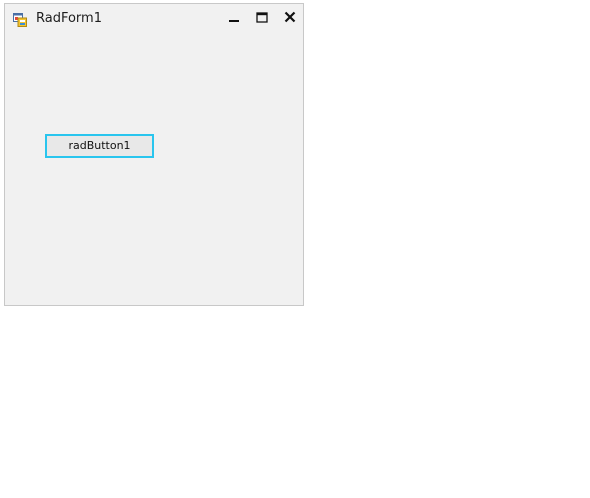 This screenshot has height=498, width=590. What do you see at coordinates (20, 19) in the screenshot?
I see `app-form-icon` at bounding box center [20, 19].